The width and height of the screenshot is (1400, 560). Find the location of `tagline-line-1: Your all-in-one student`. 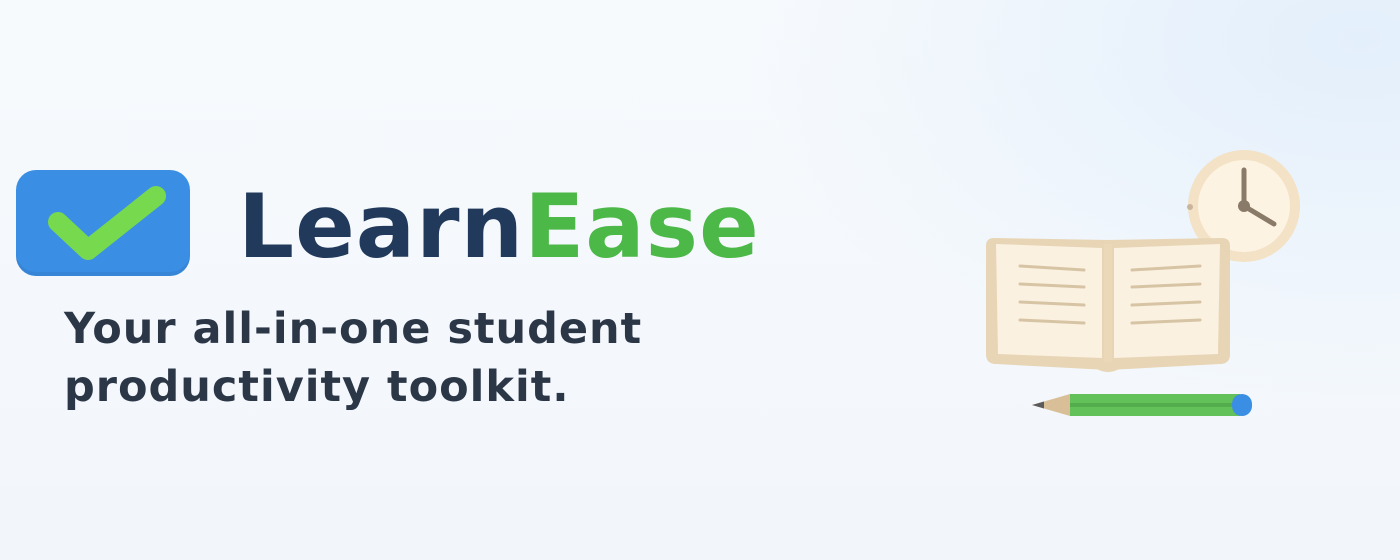

tagline-line-1: Your all-in-one student is located at coordinates (353, 329).